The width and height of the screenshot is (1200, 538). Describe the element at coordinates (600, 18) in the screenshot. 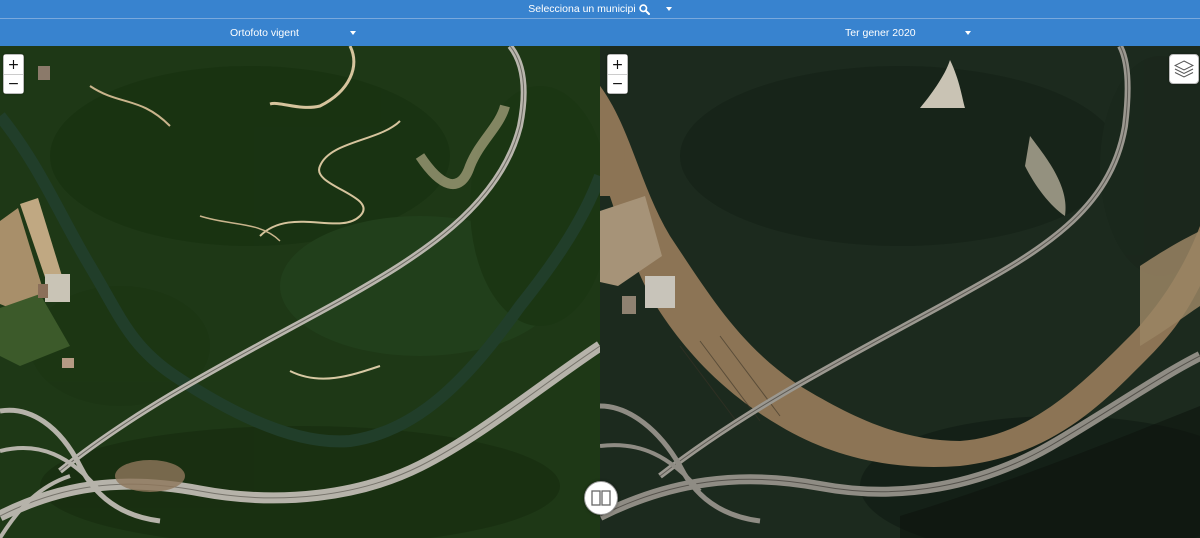

I see `header-divider` at that location.